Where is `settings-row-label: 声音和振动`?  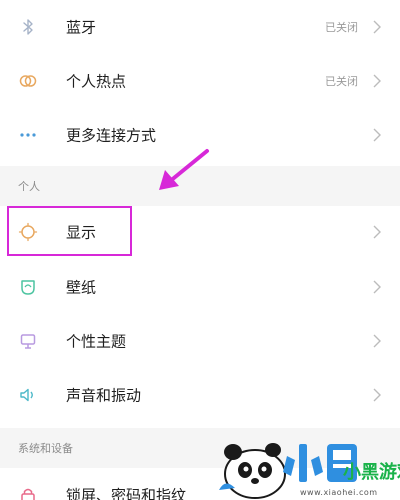
settings-row-label: 声音和振动 is located at coordinates (104, 395).